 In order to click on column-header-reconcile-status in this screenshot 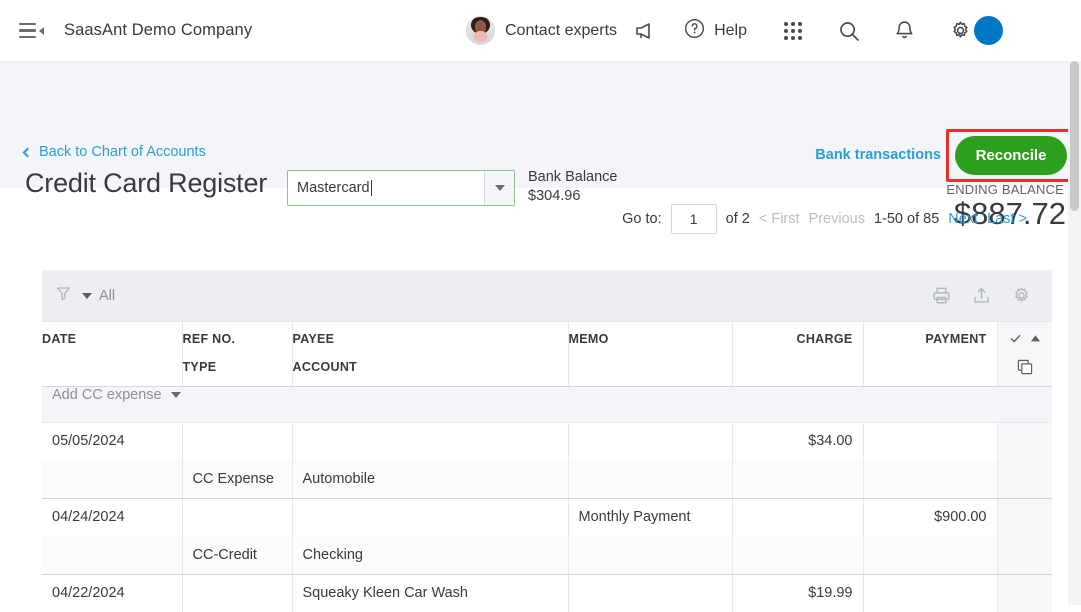, I will do `click(1025, 354)`.